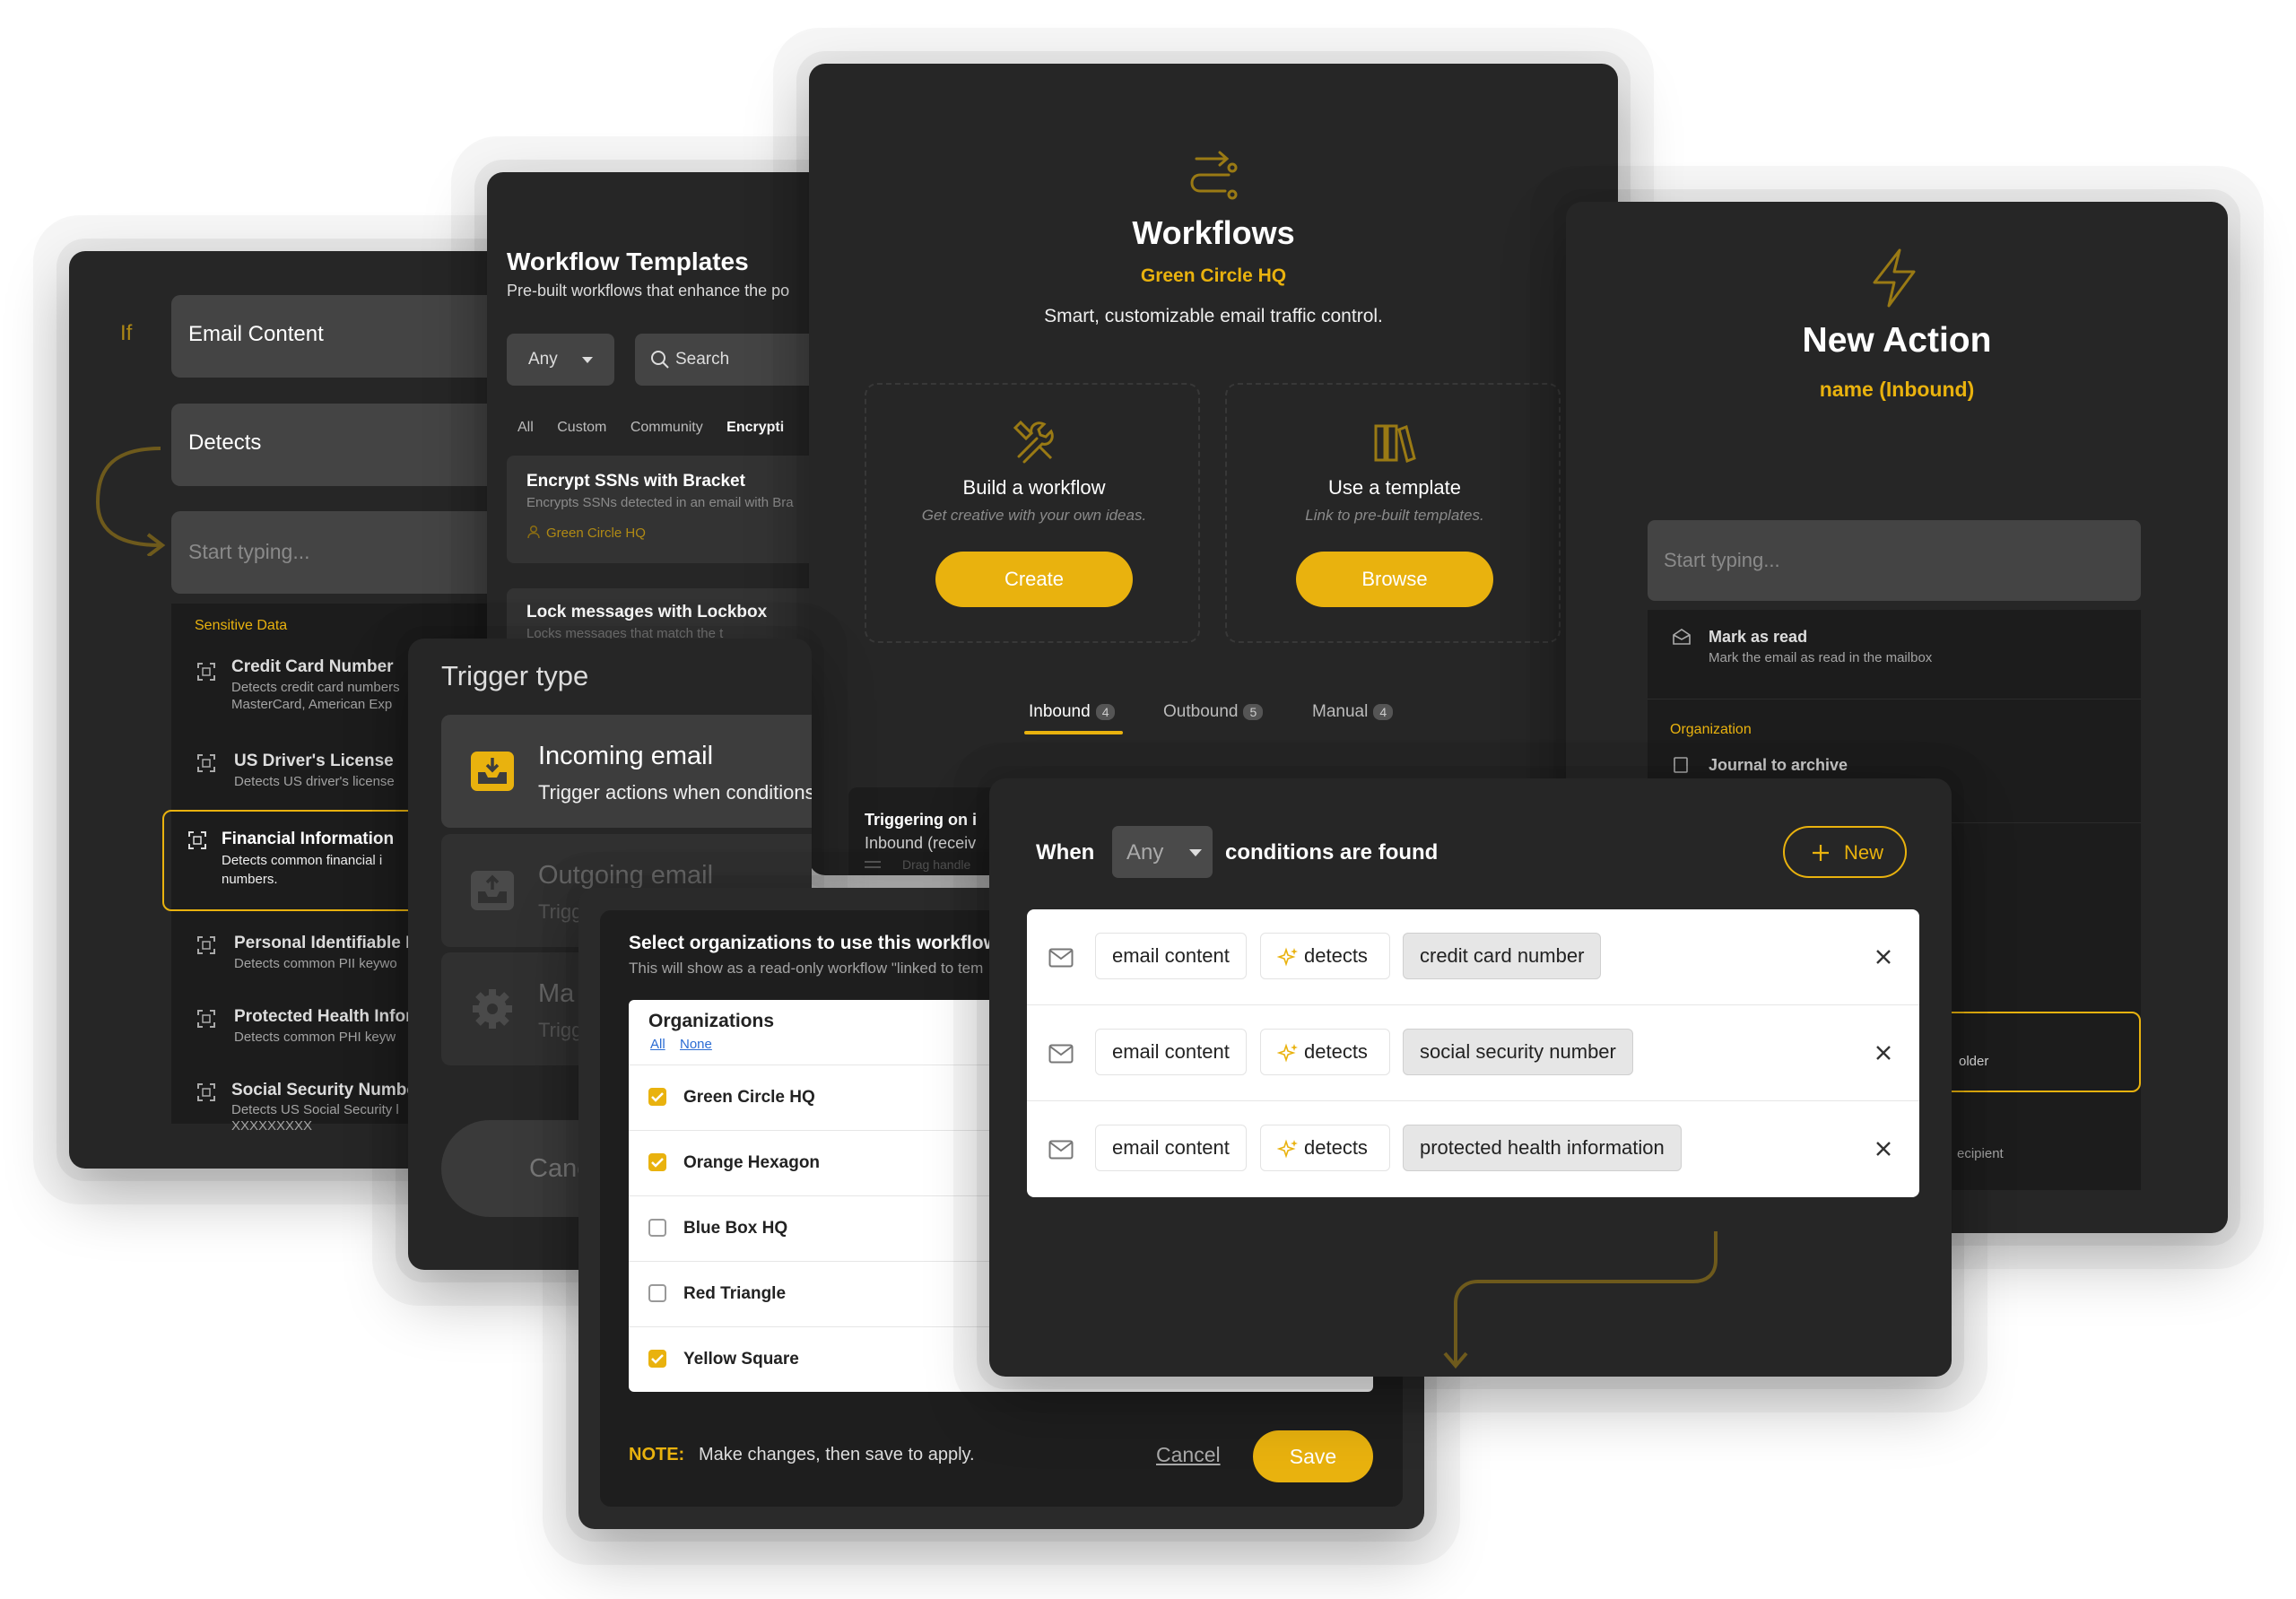 The image size is (2296, 1599). I want to click on drag-handle-icon, so click(873, 865).